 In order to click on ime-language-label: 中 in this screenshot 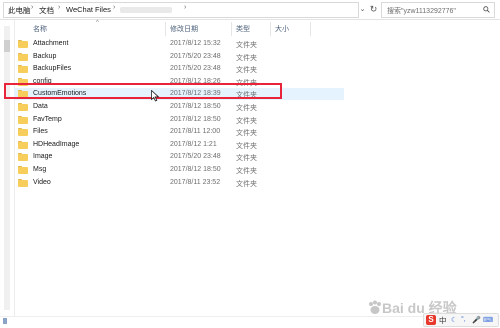, I will do `click(443, 320)`.